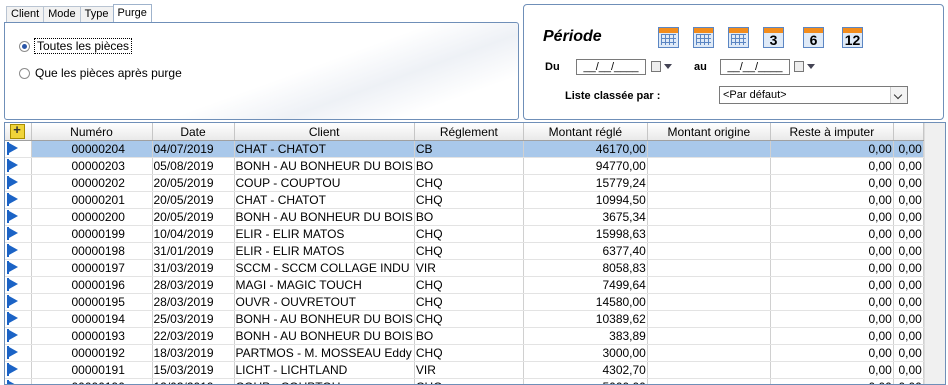  Describe the element at coordinates (91, 251) in the screenshot. I see `cell-numero: 00000198` at that location.